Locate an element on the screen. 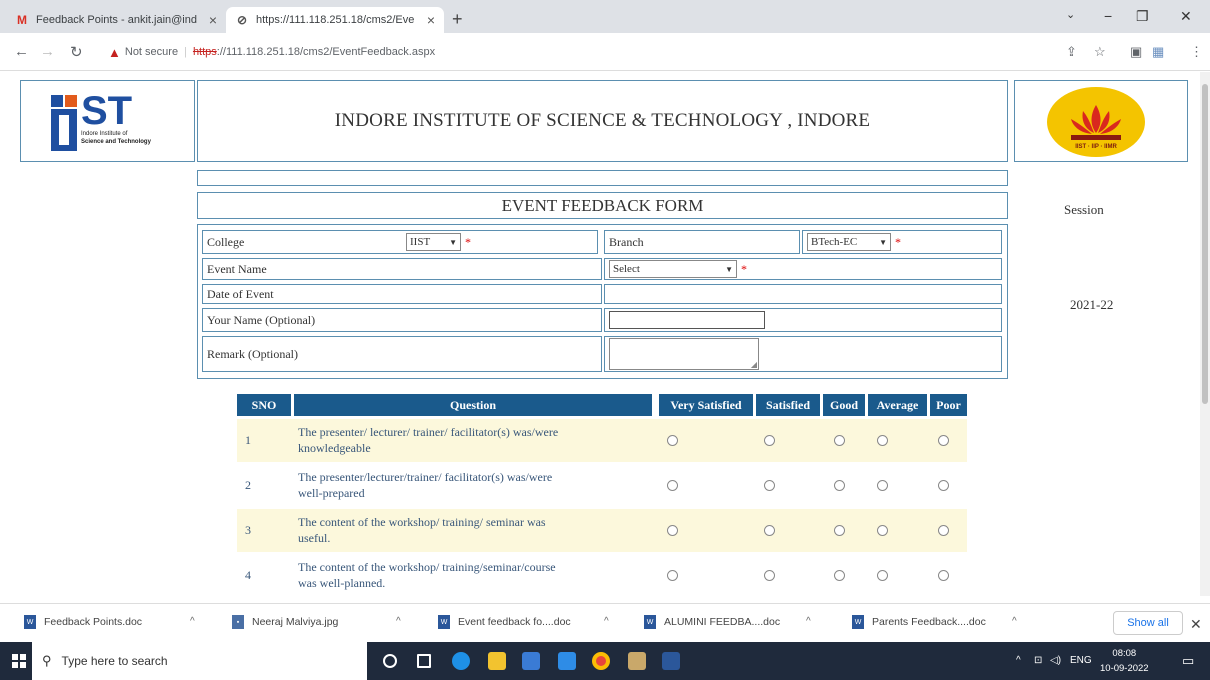  branch-select: BTech-EC ▼ is located at coordinates (849, 242).